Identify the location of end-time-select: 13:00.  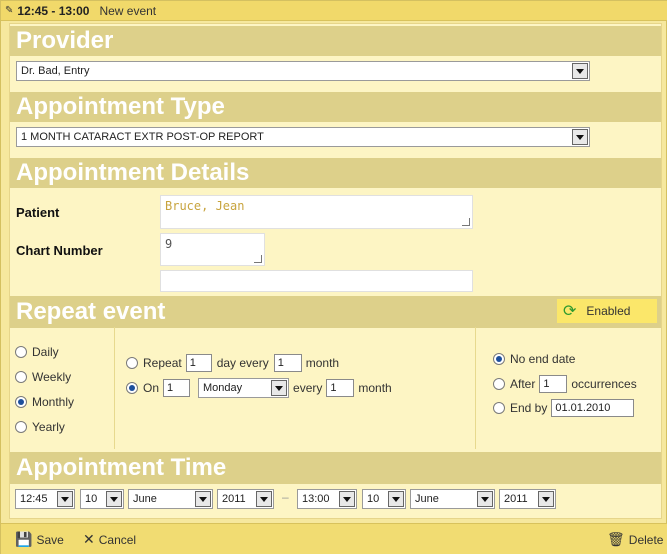
(327, 499).